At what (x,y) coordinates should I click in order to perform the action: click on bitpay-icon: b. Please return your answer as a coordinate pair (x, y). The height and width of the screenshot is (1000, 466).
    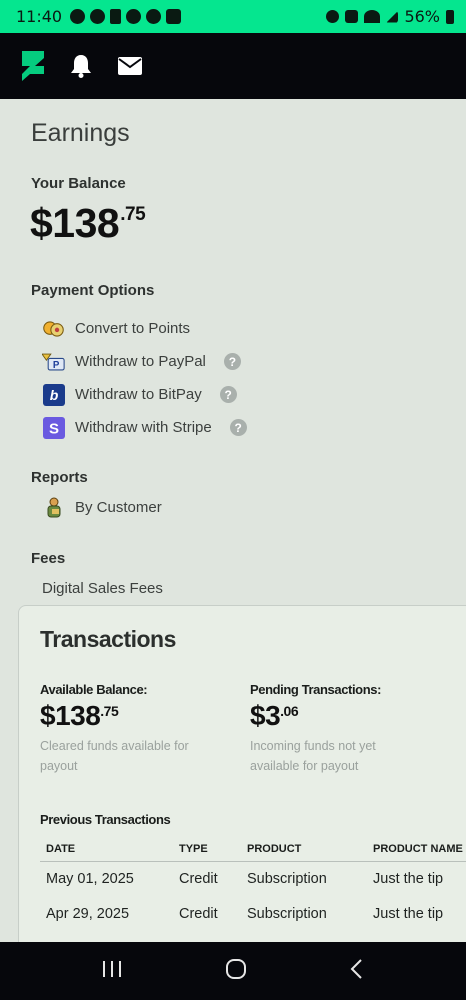
    Looking at the image, I should click on (53, 394).